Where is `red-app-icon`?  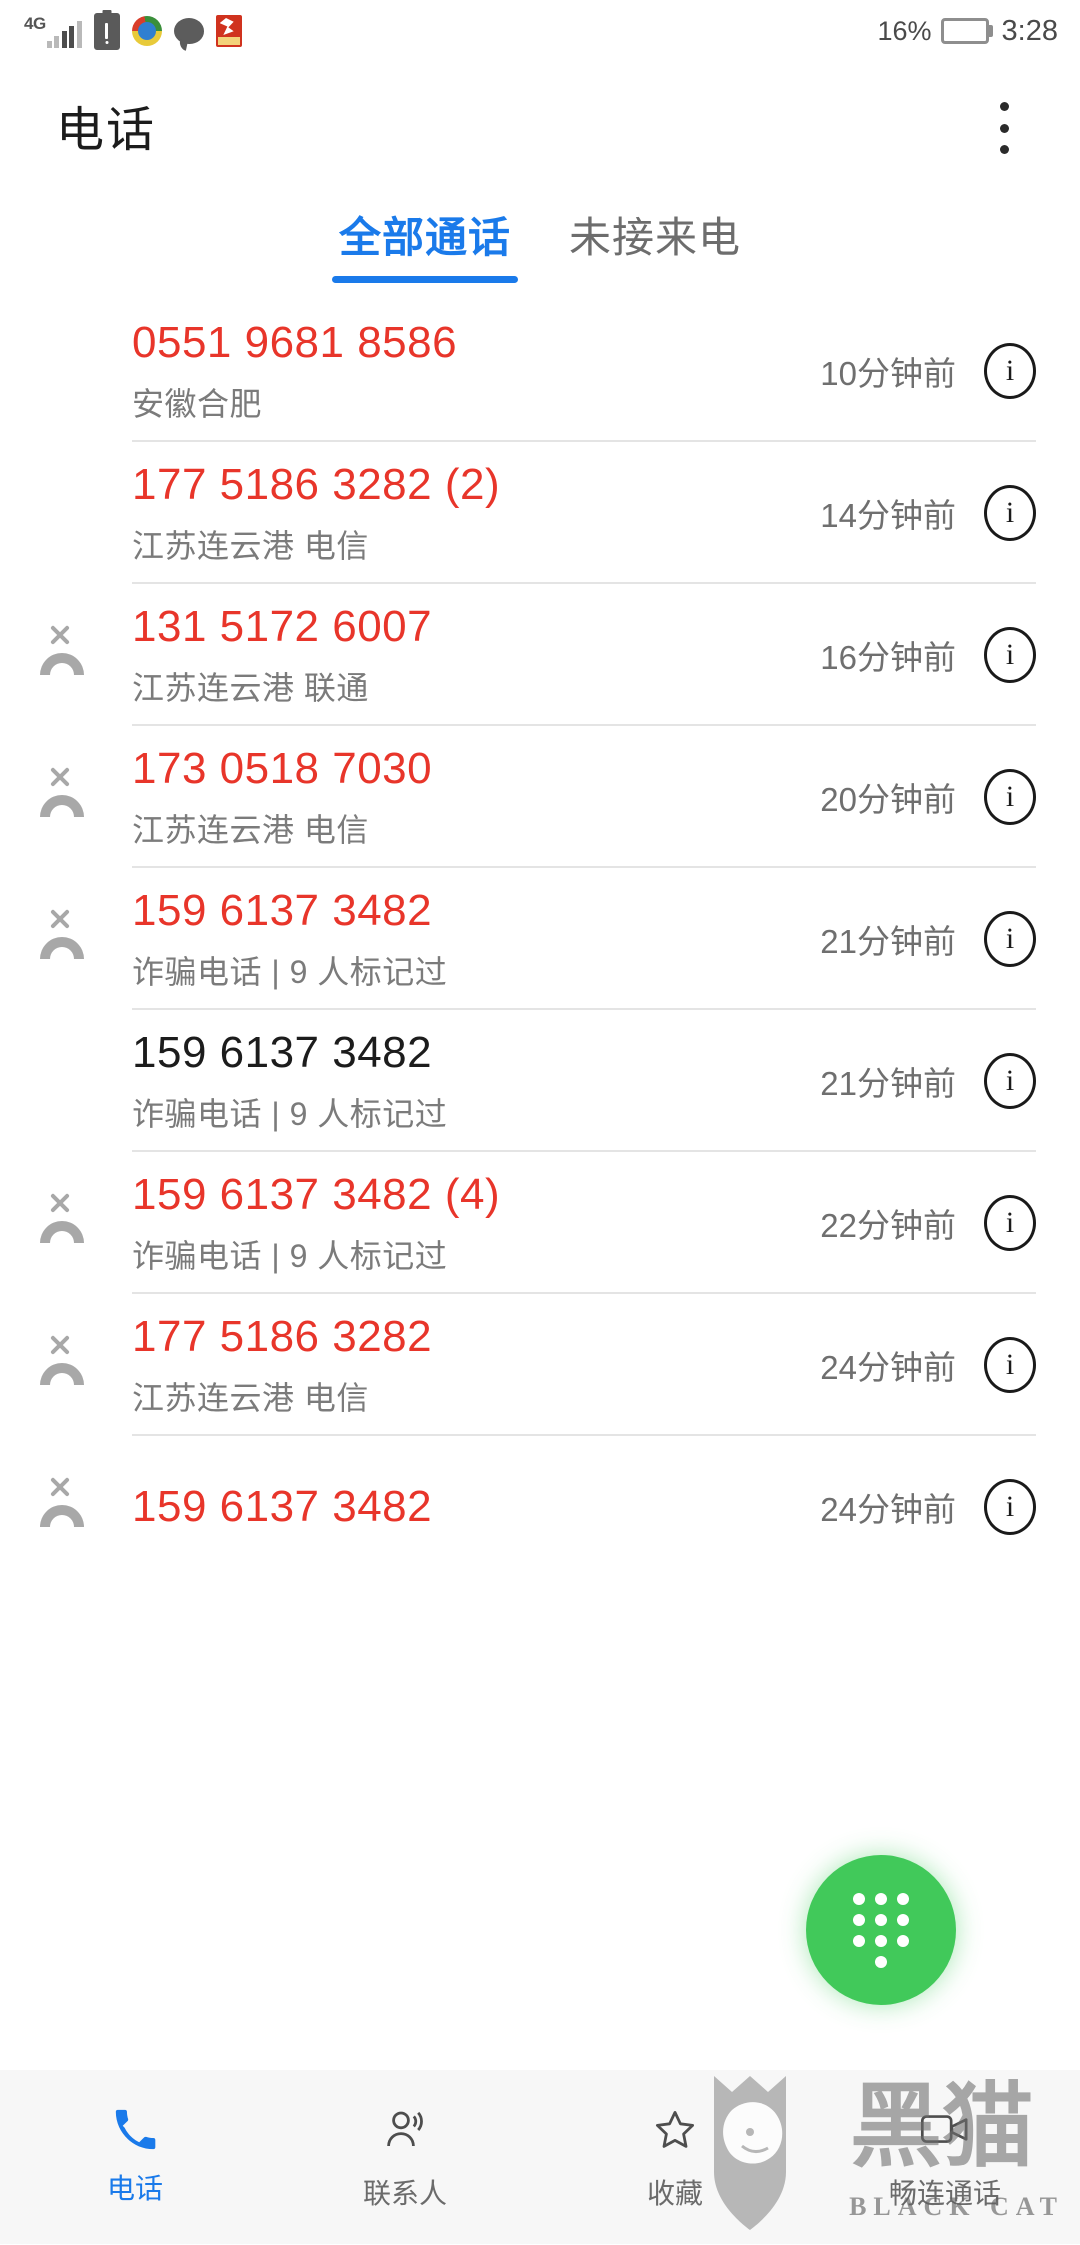 red-app-icon is located at coordinates (228, 31).